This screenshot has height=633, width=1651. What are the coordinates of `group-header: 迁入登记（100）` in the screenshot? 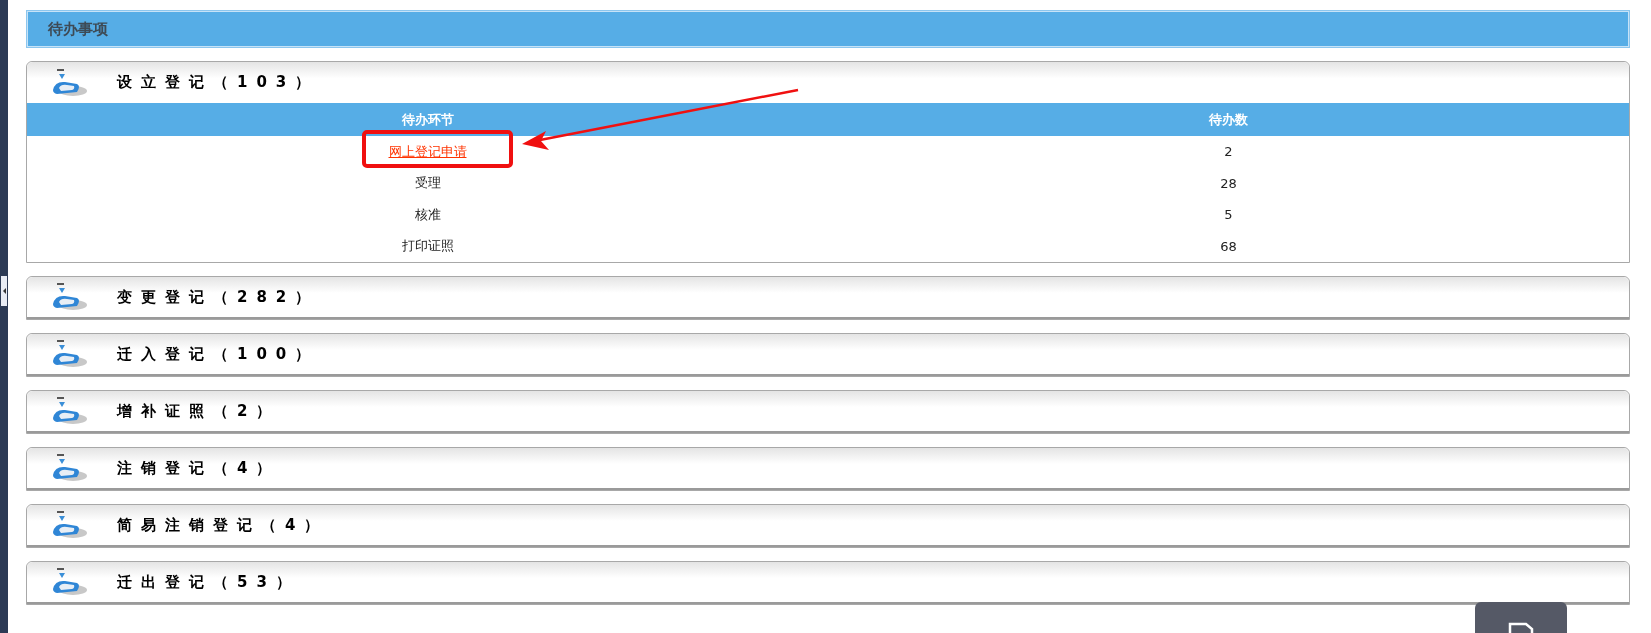 It's located at (828, 355).